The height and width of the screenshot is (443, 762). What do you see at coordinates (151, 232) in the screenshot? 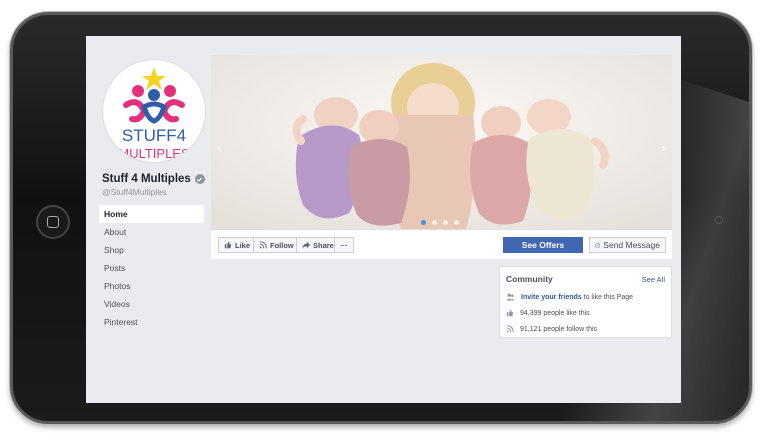
I see `nav-item-about: About` at bounding box center [151, 232].